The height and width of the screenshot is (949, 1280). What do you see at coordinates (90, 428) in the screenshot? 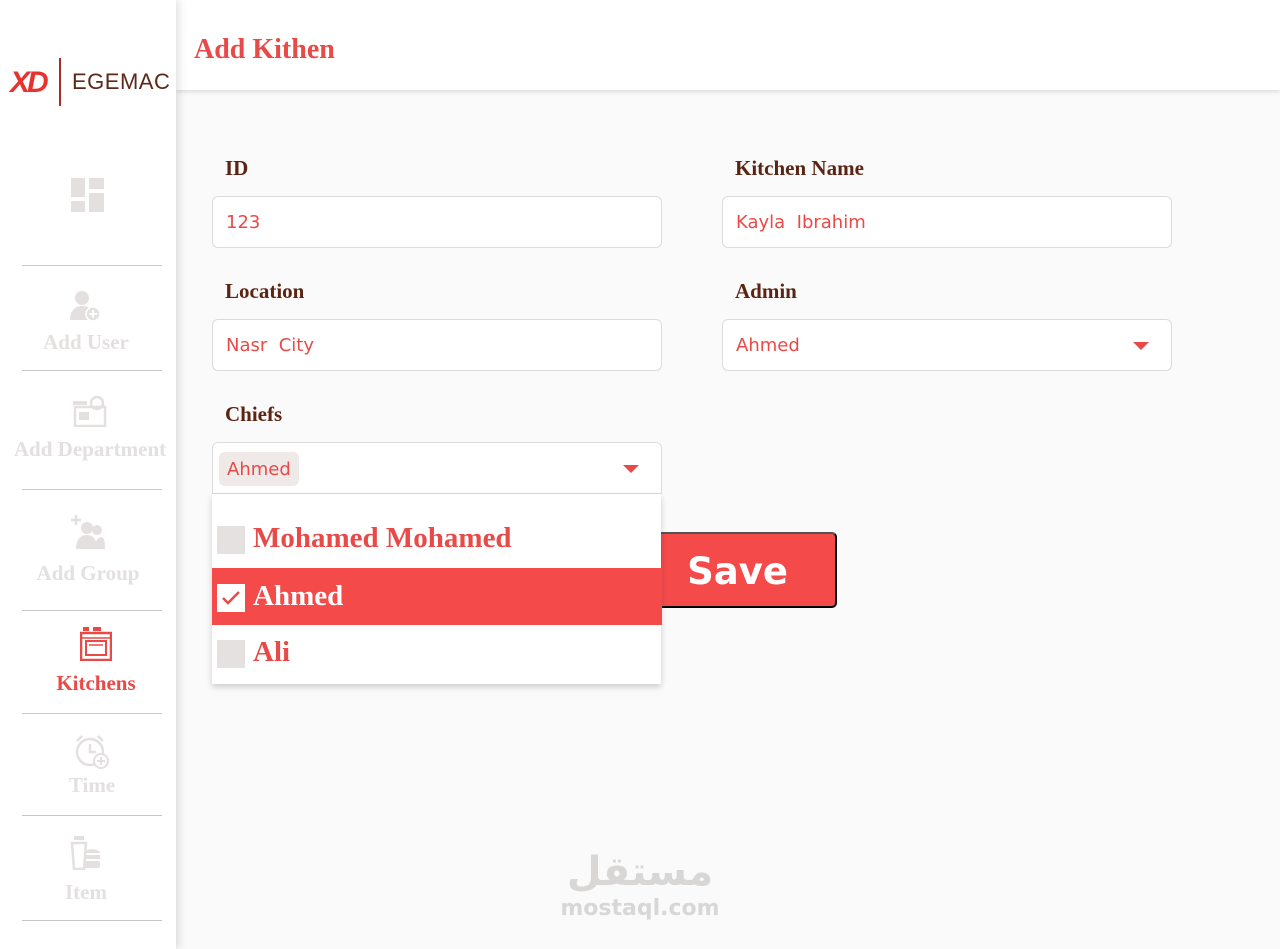
I see `sidebar-item-add-department: Add Department` at bounding box center [90, 428].